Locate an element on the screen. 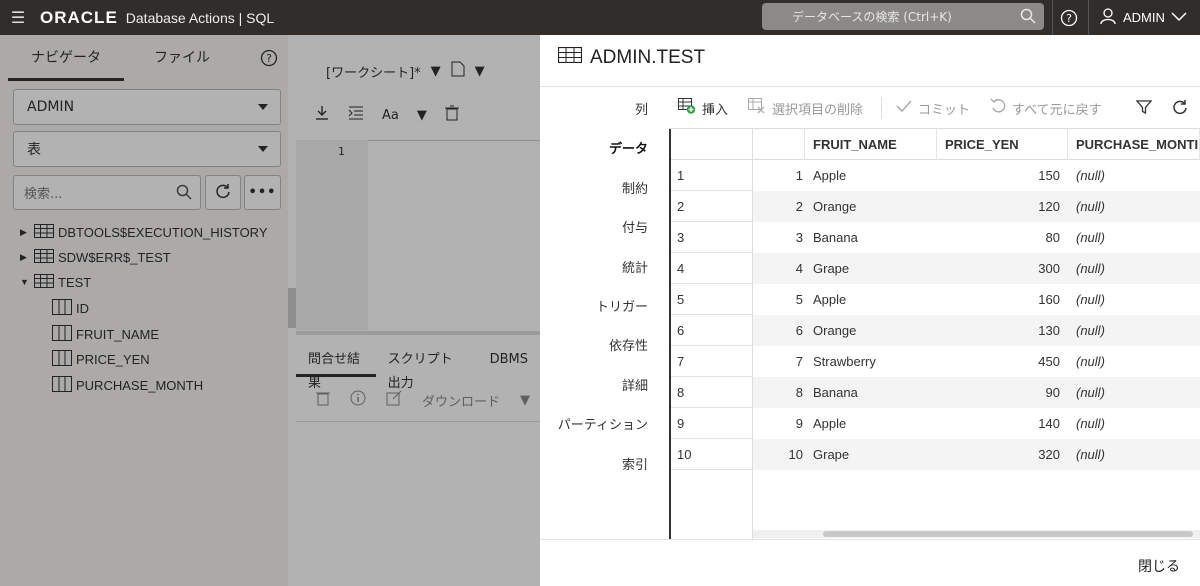  table-row: 6 Orange 130 (null) is located at coordinates (976, 330).